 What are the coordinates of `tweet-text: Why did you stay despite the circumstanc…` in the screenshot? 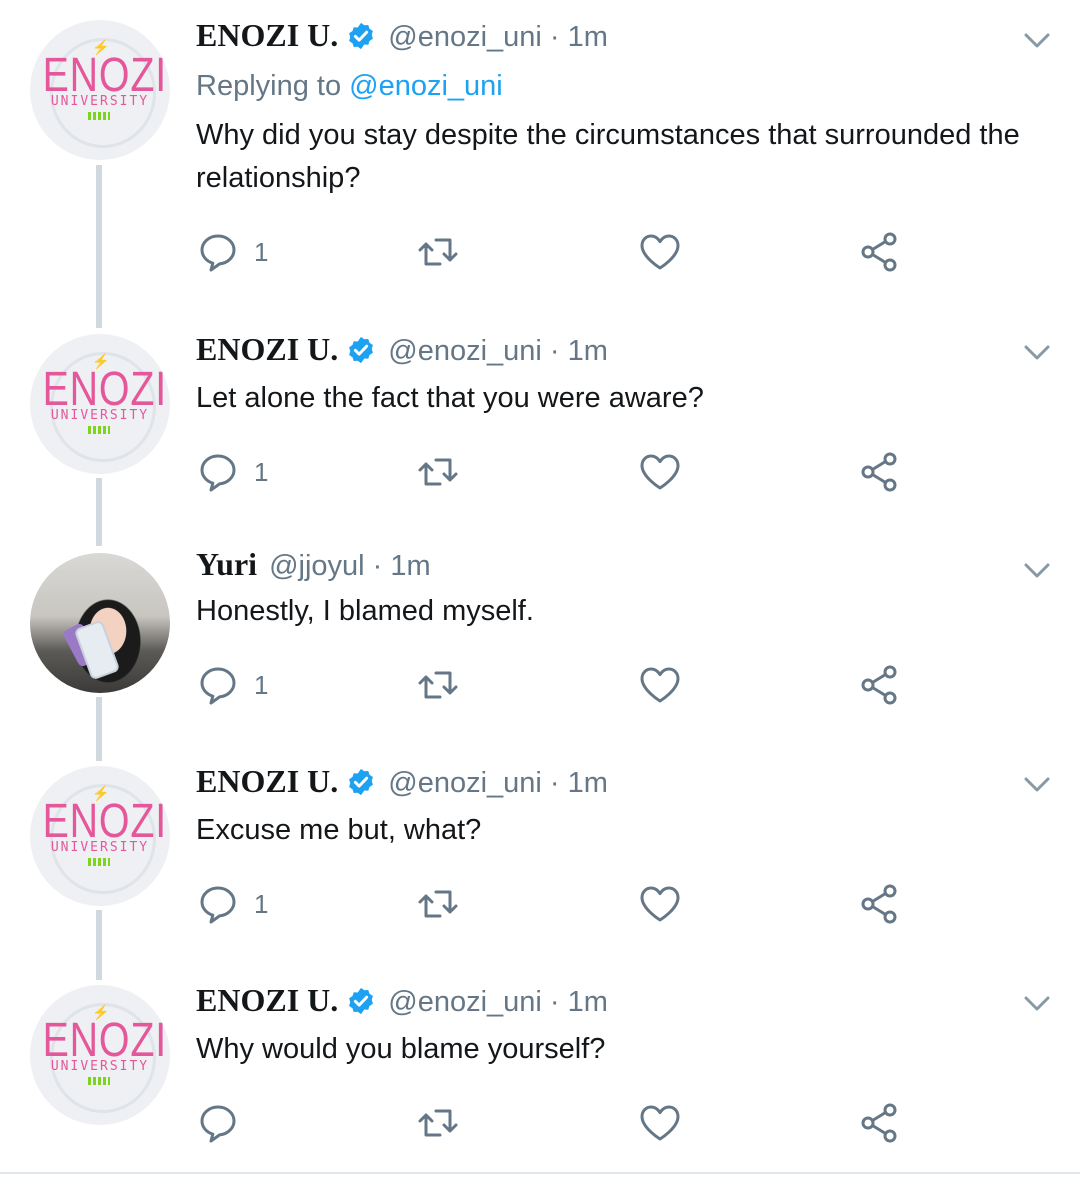 It's located at (608, 156).